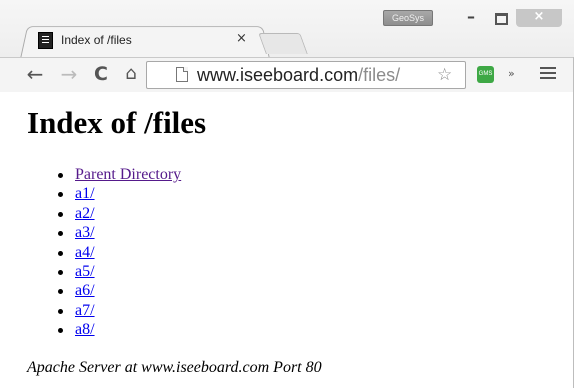 This screenshot has height=388, width=574. What do you see at coordinates (119, 329) in the screenshot?
I see `list-item: a8/` at bounding box center [119, 329].